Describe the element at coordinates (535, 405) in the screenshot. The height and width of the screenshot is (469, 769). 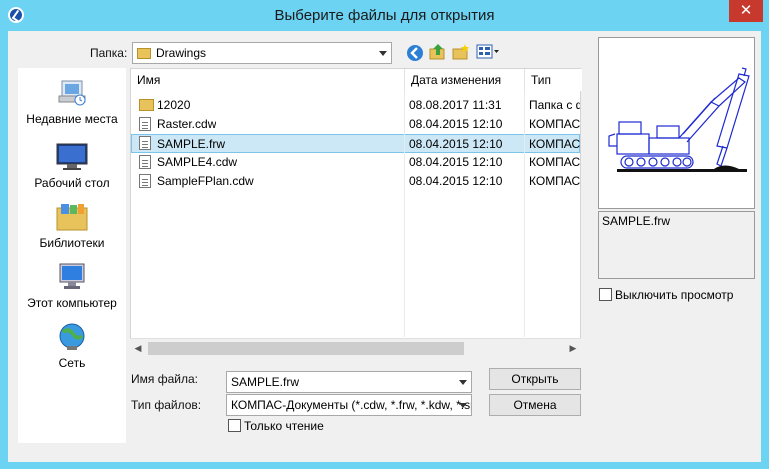
I see `cancel-button: Отмена` at that location.